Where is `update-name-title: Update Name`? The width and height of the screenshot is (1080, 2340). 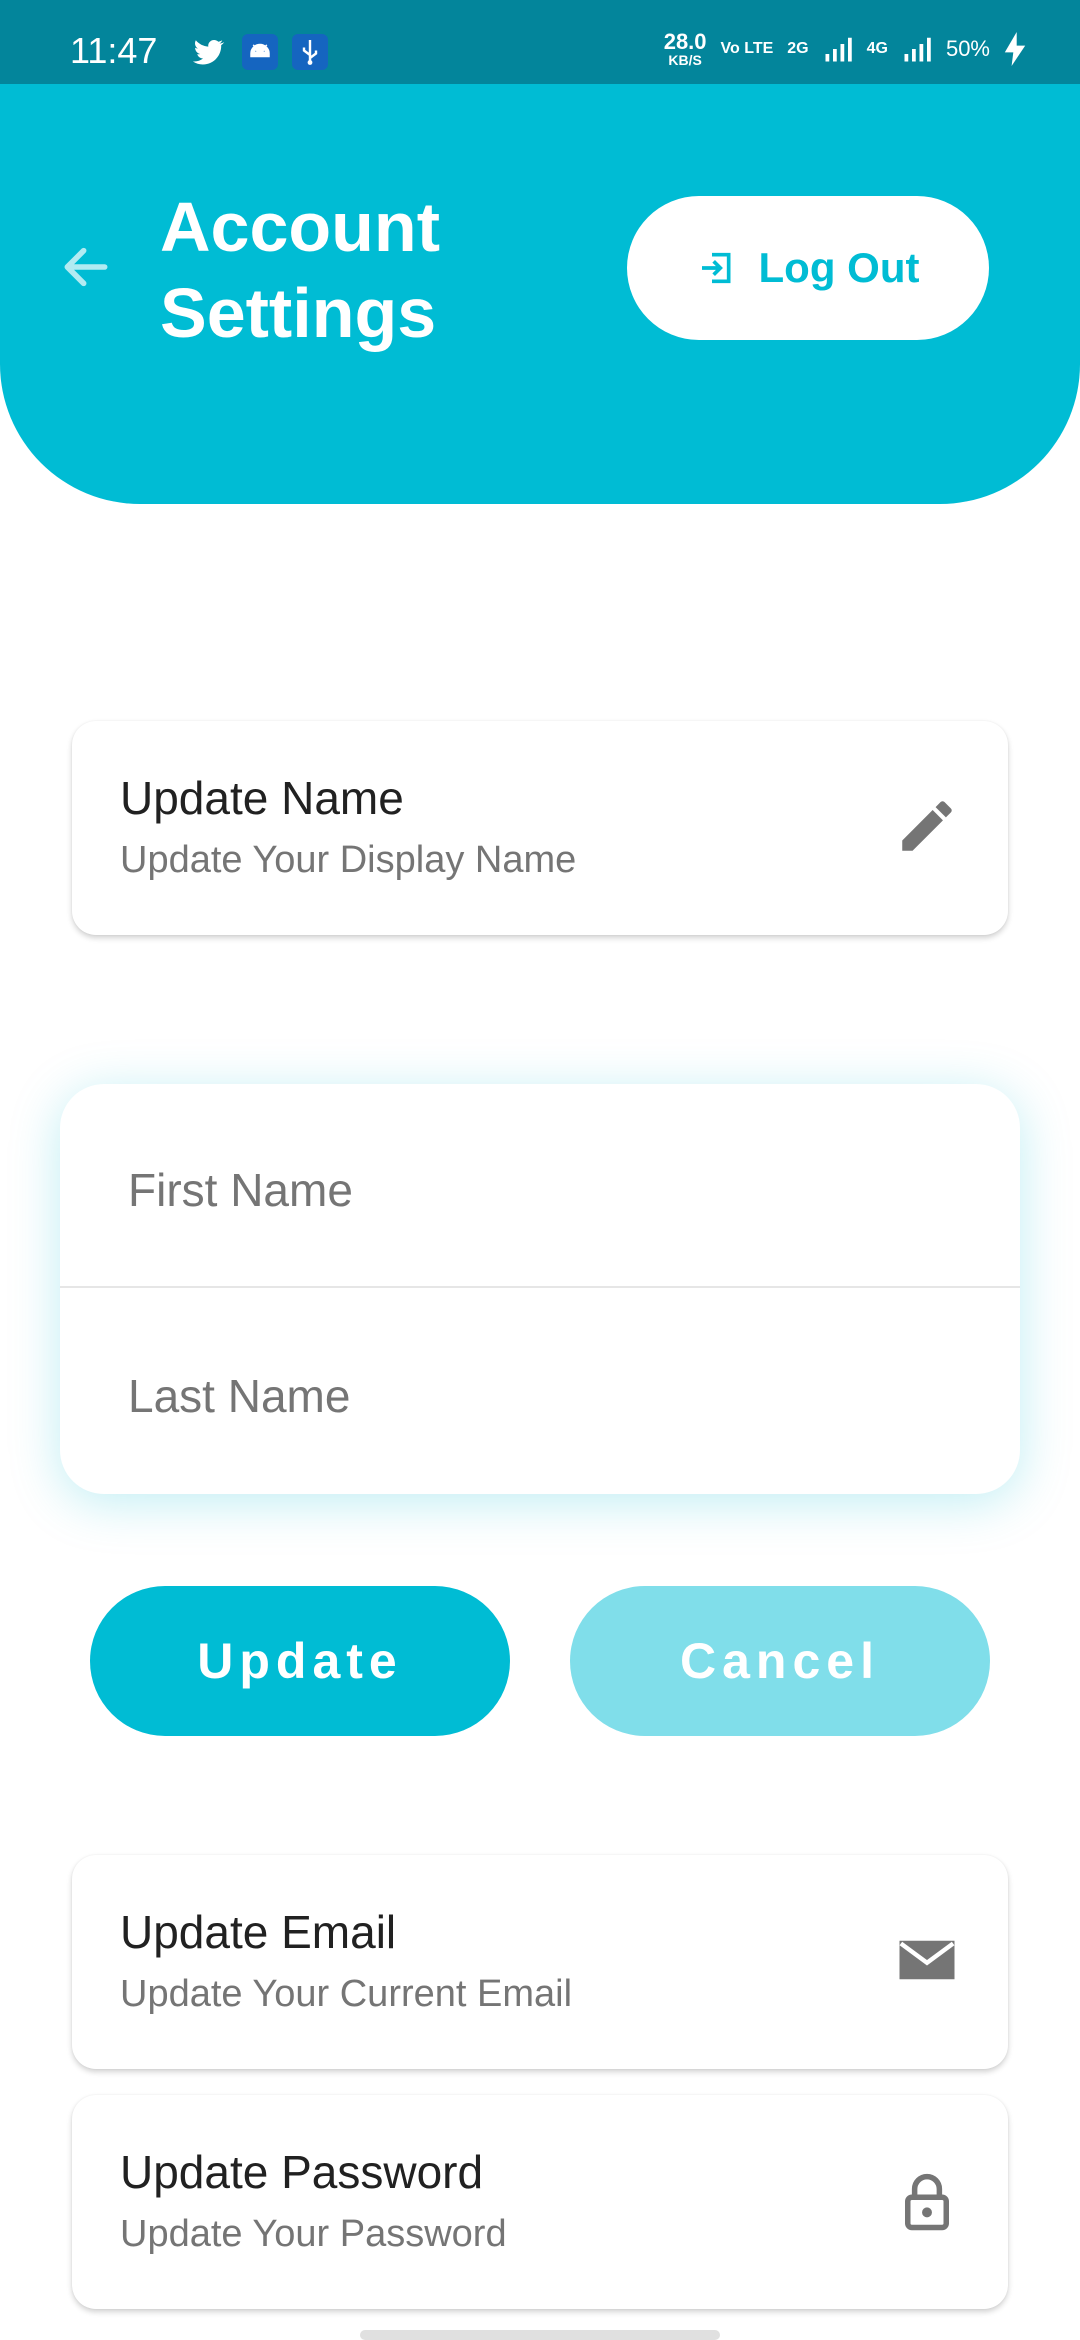 update-name-title: Update Name is located at coordinates (262, 798).